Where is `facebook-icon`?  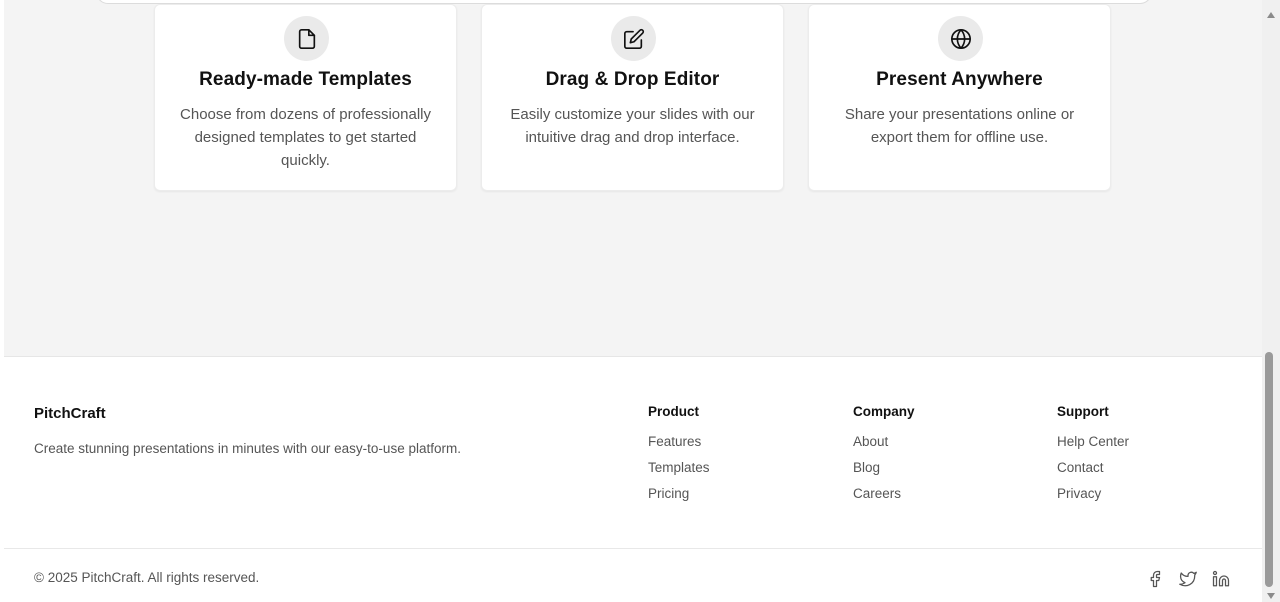
facebook-icon is located at coordinates (1155, 579).